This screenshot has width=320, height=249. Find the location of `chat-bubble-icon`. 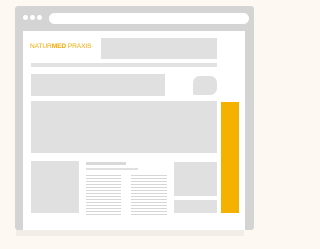

chat-bubble-icon is located at coordinates (205, 85).